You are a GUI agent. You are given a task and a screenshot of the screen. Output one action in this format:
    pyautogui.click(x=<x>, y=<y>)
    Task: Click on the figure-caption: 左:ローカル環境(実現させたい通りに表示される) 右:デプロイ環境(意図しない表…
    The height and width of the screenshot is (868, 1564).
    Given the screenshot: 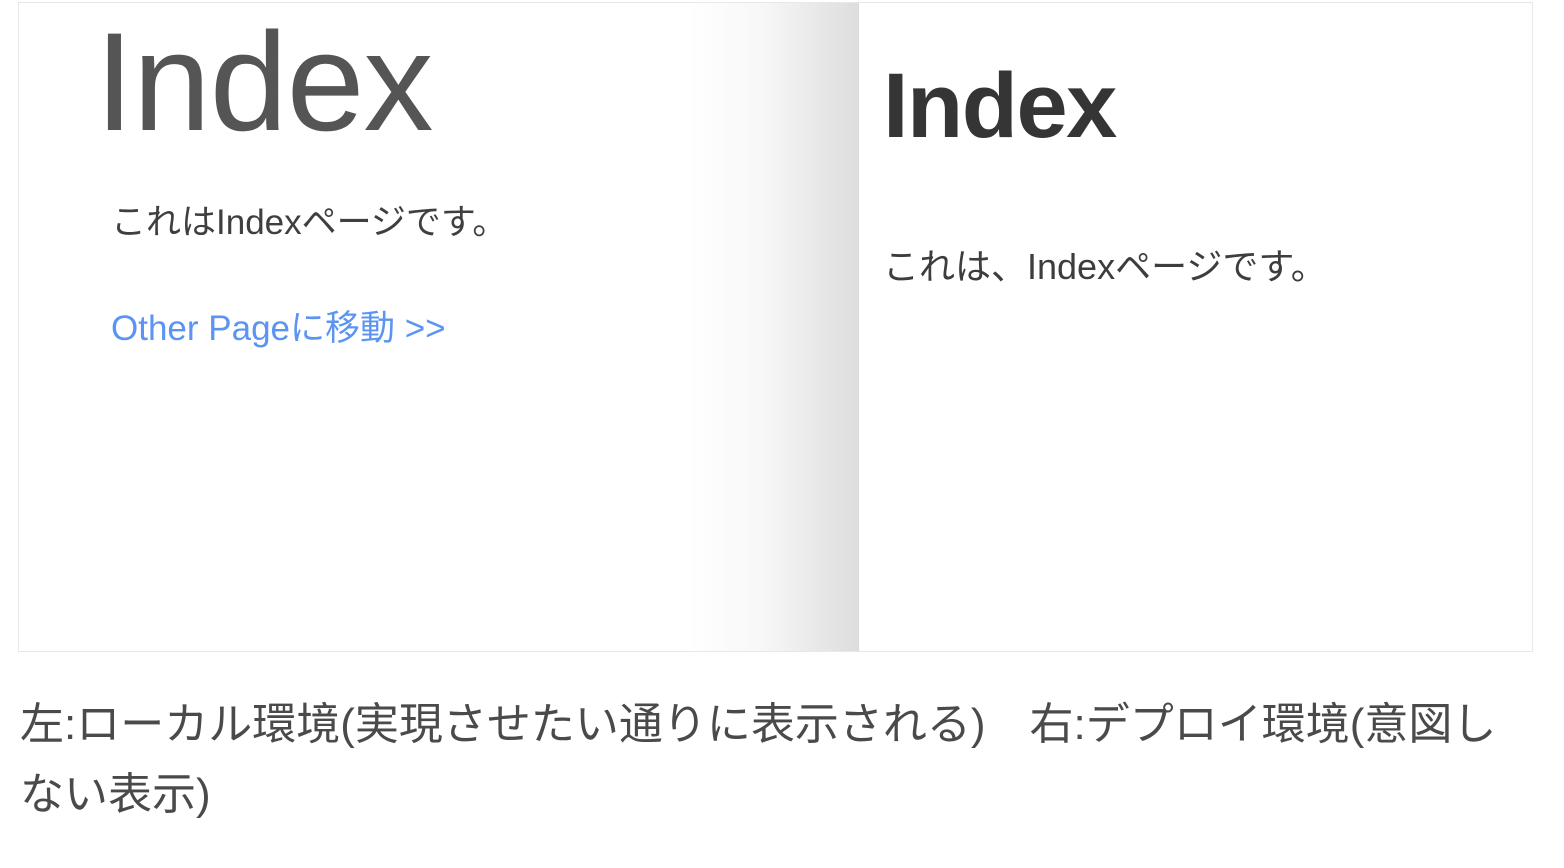 What is the action you would take?
    pyautogui.click(x=758, y=759)
    